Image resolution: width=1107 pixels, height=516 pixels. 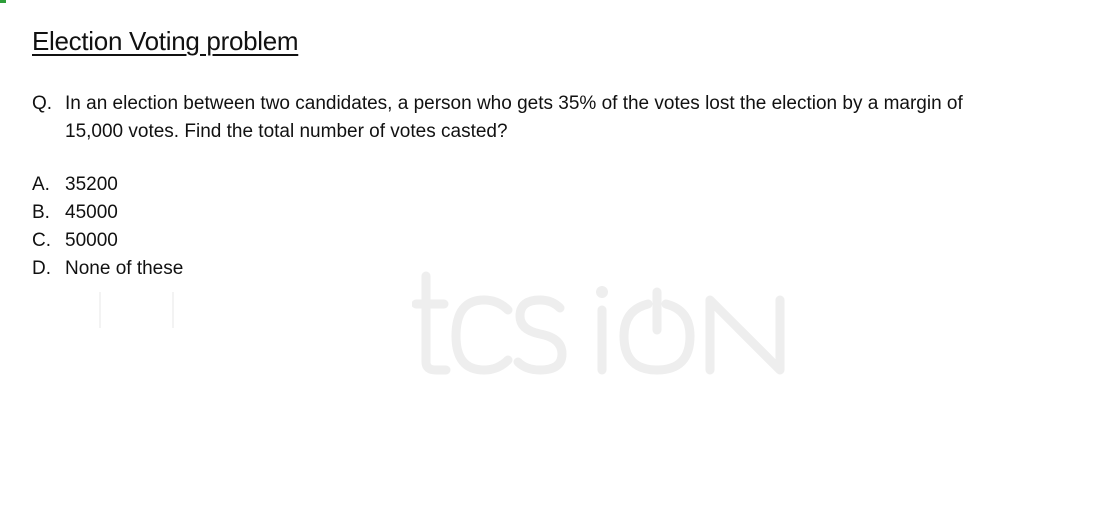 I want to click on option-text: 50000, so click(x=91, y=240).